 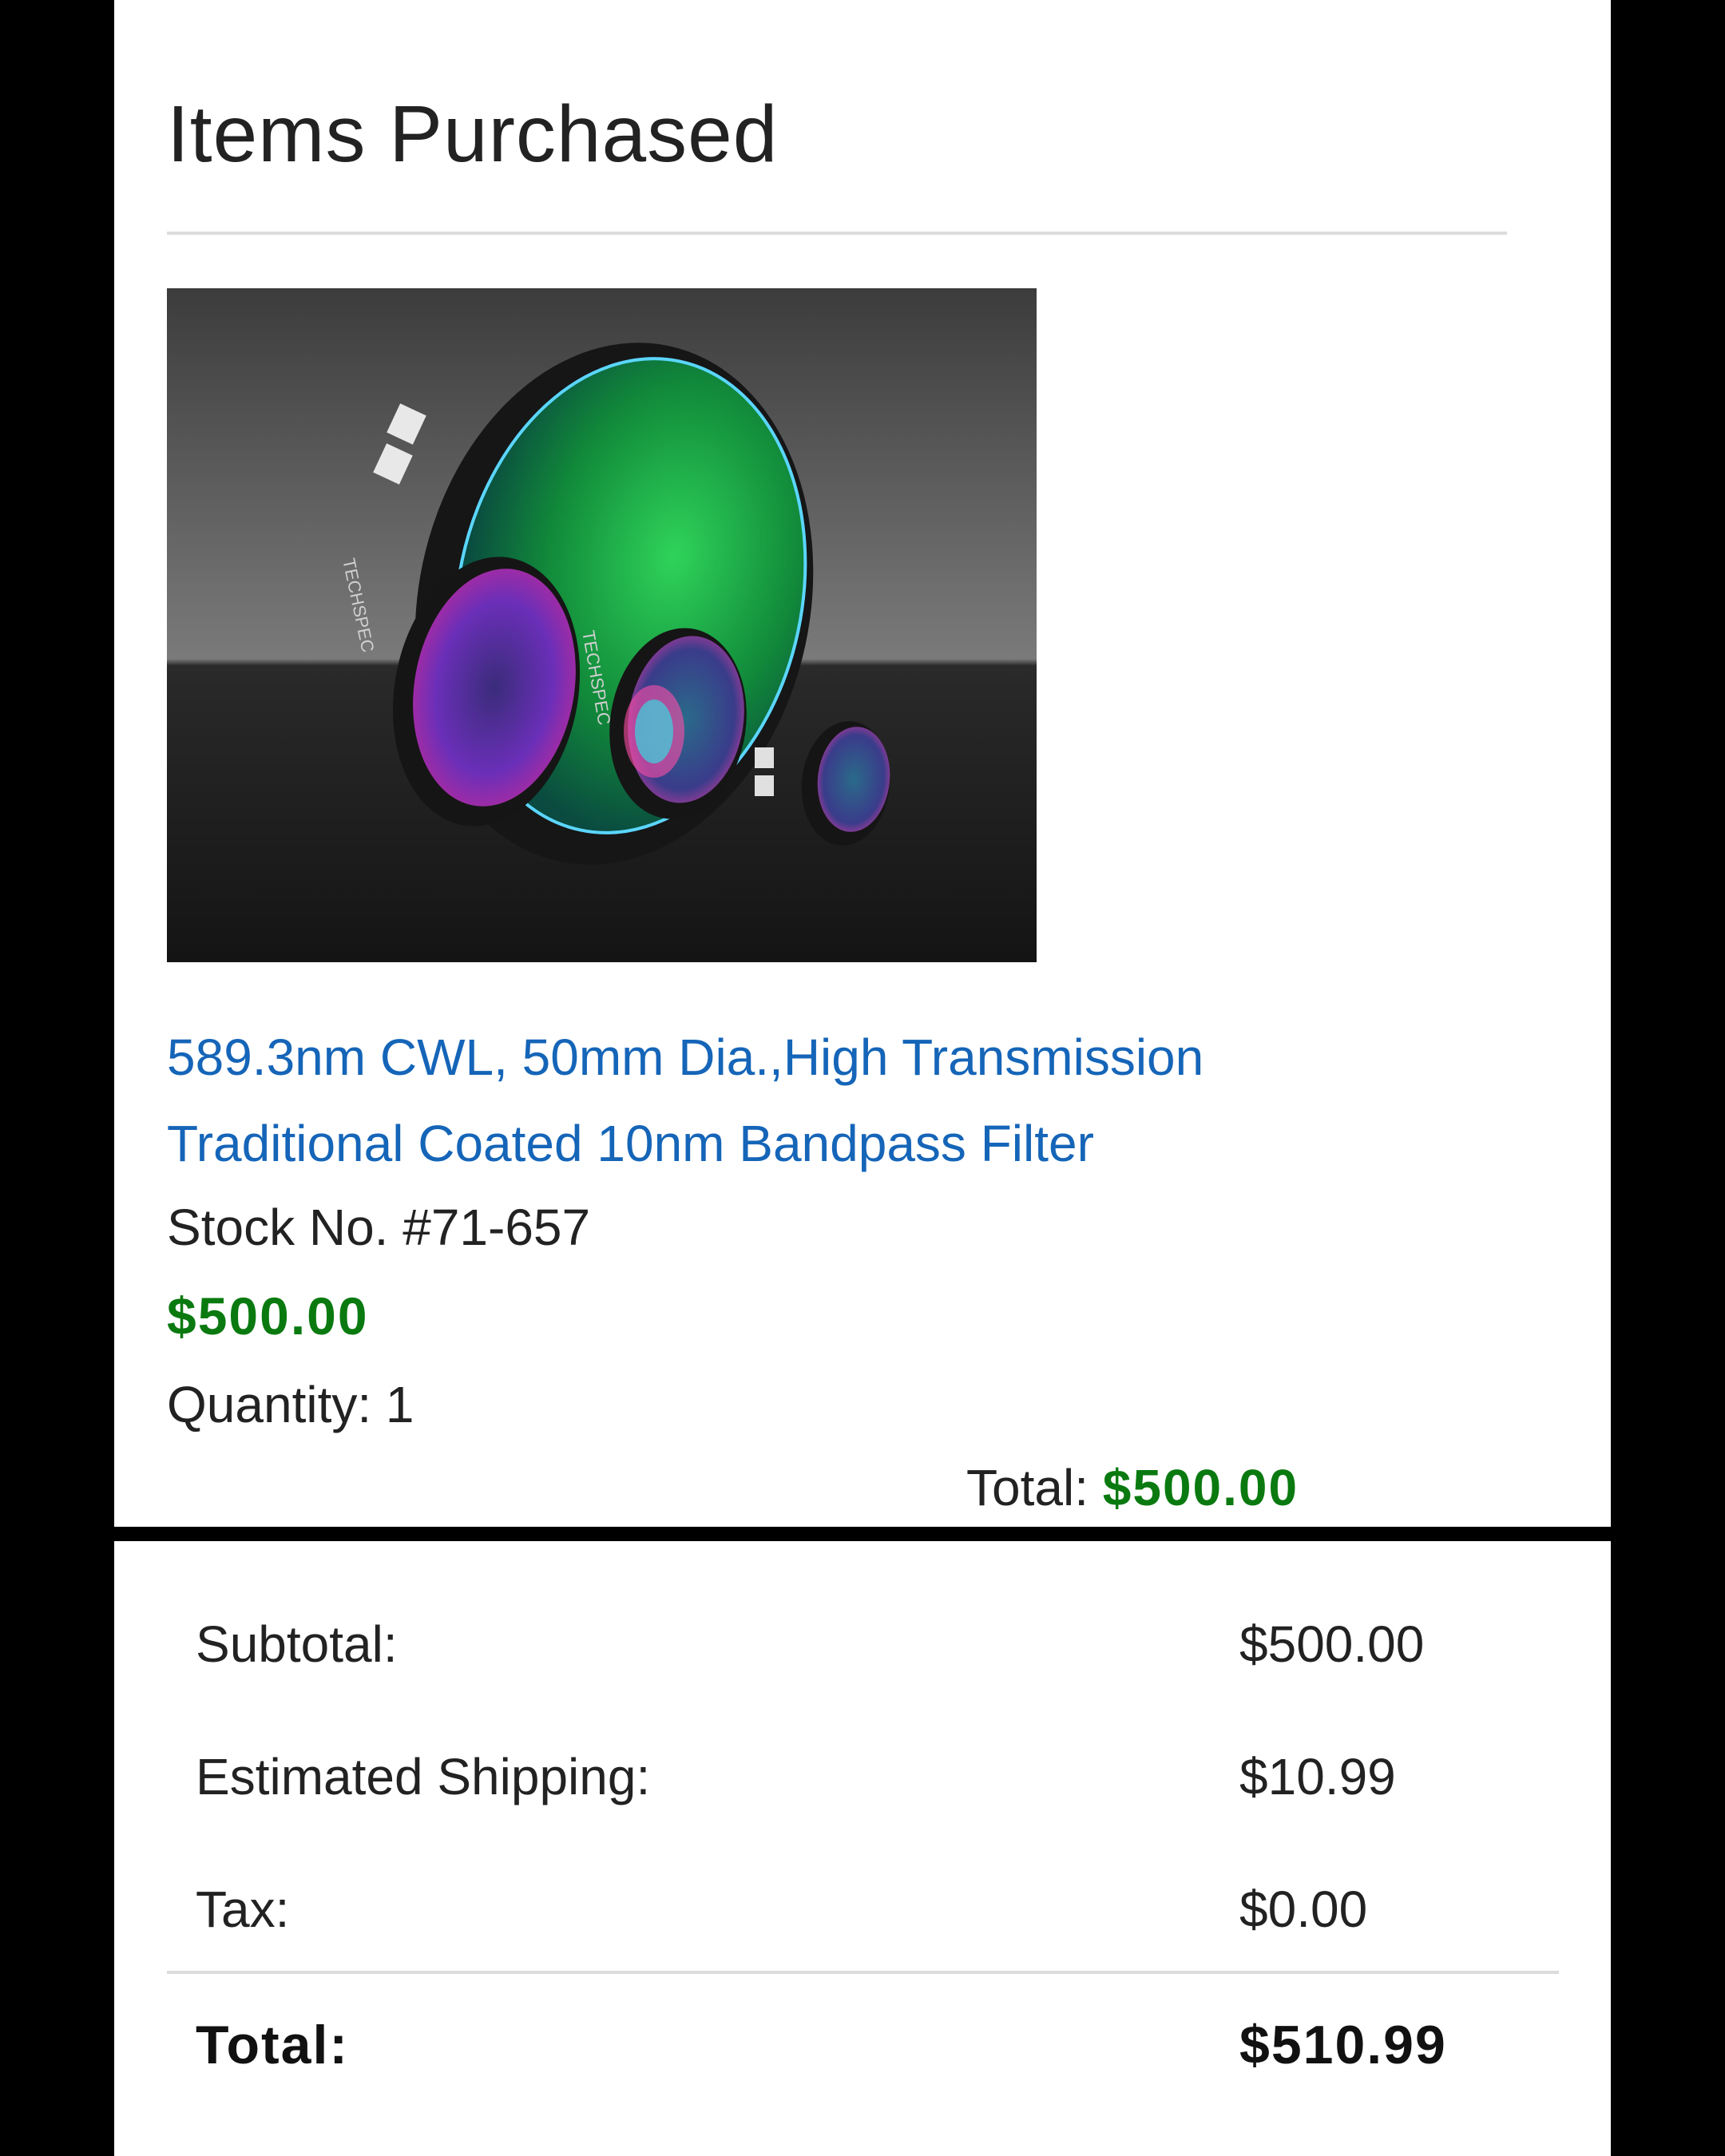 I want to click on line-total-label: Total:, so click(x=1034, y=1487).